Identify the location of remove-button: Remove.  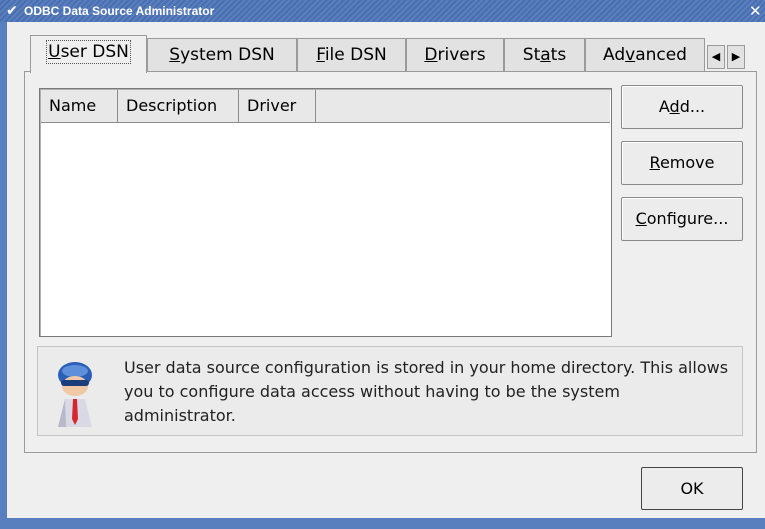
(682, 163).